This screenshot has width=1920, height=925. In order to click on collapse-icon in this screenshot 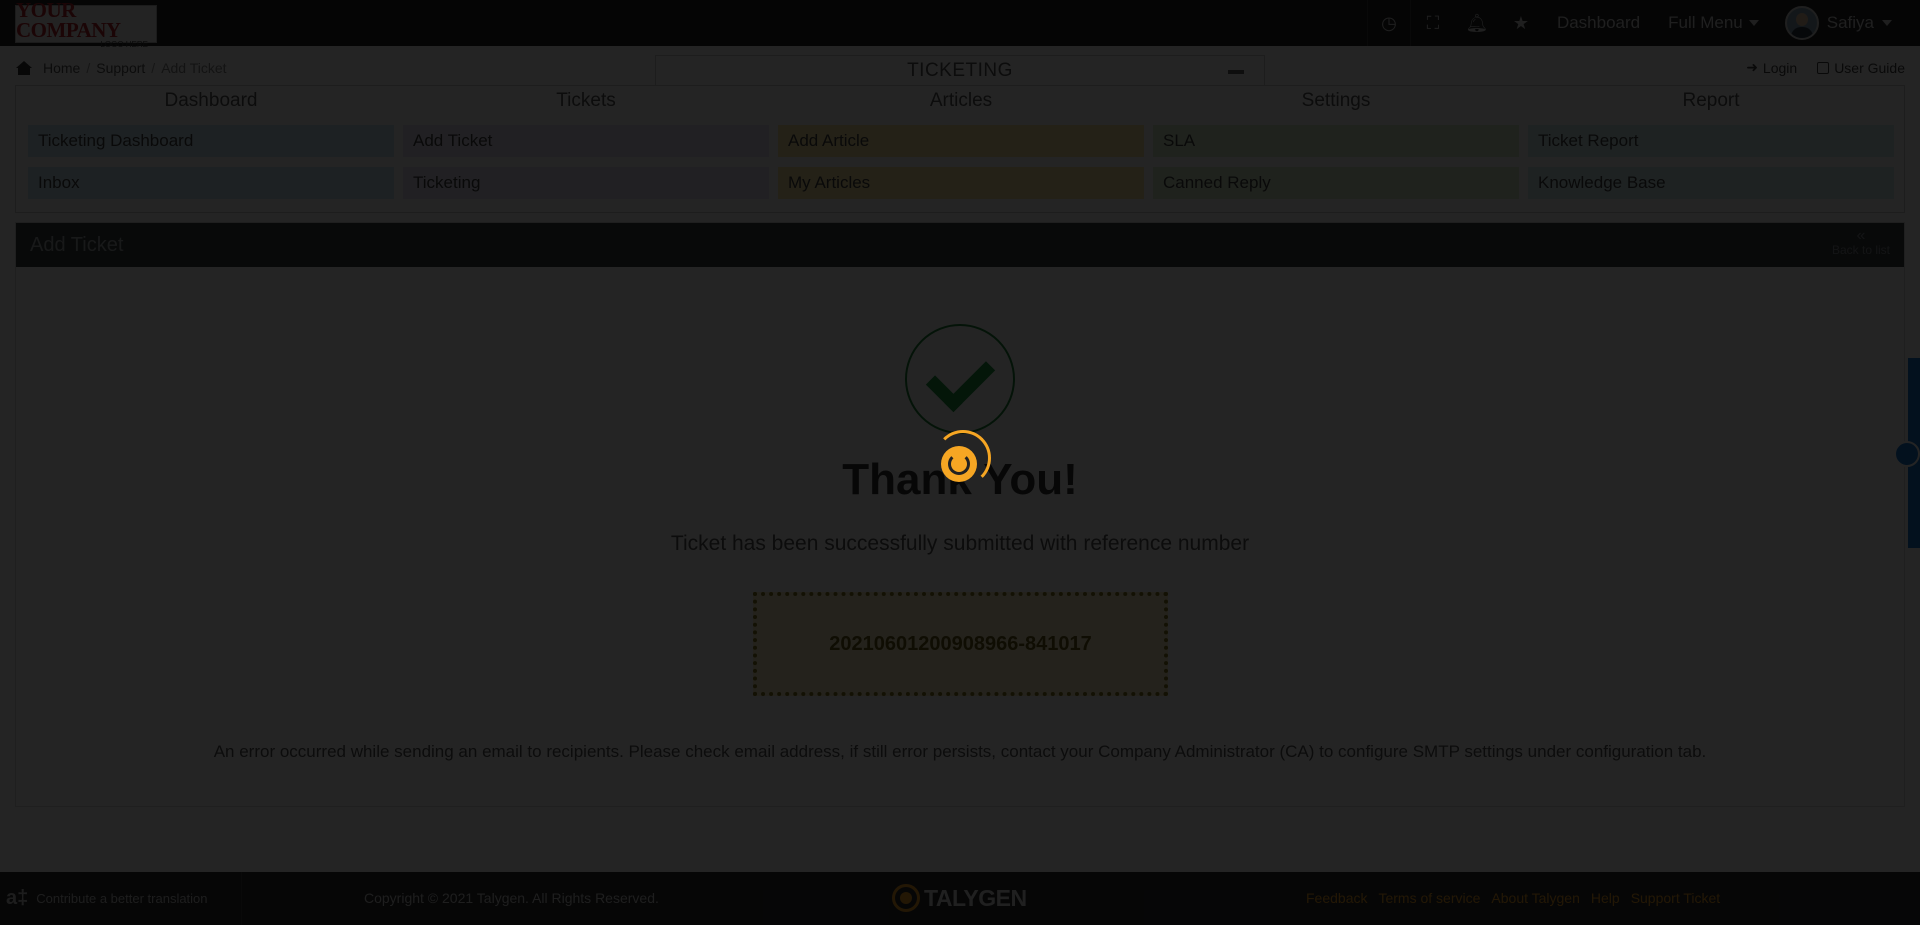, I will do `click(1236, 72)`.